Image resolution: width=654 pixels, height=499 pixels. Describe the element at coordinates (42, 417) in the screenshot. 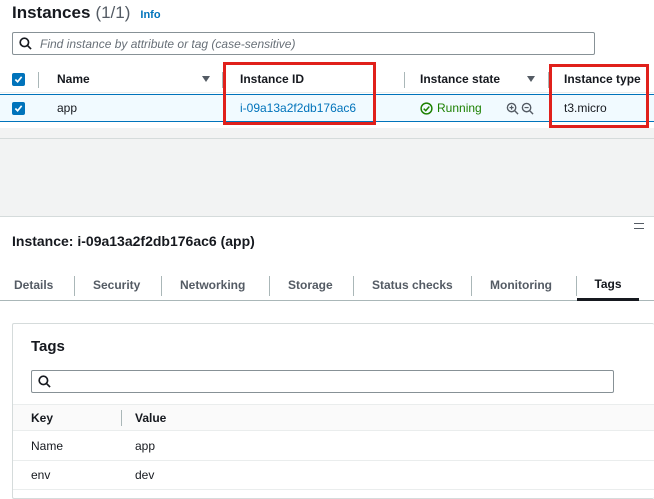

I see `column-header-key: Key` at that location.